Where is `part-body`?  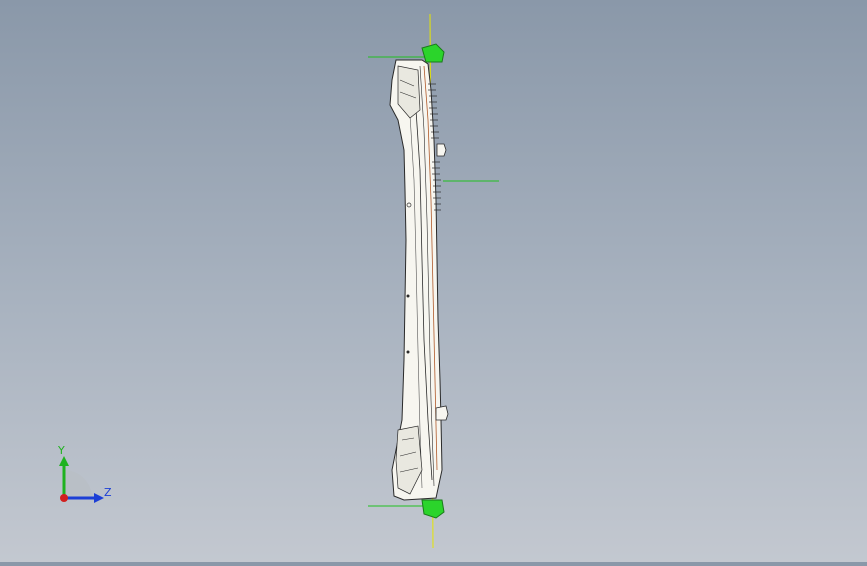 part-body is located at coordinates (419, 280).